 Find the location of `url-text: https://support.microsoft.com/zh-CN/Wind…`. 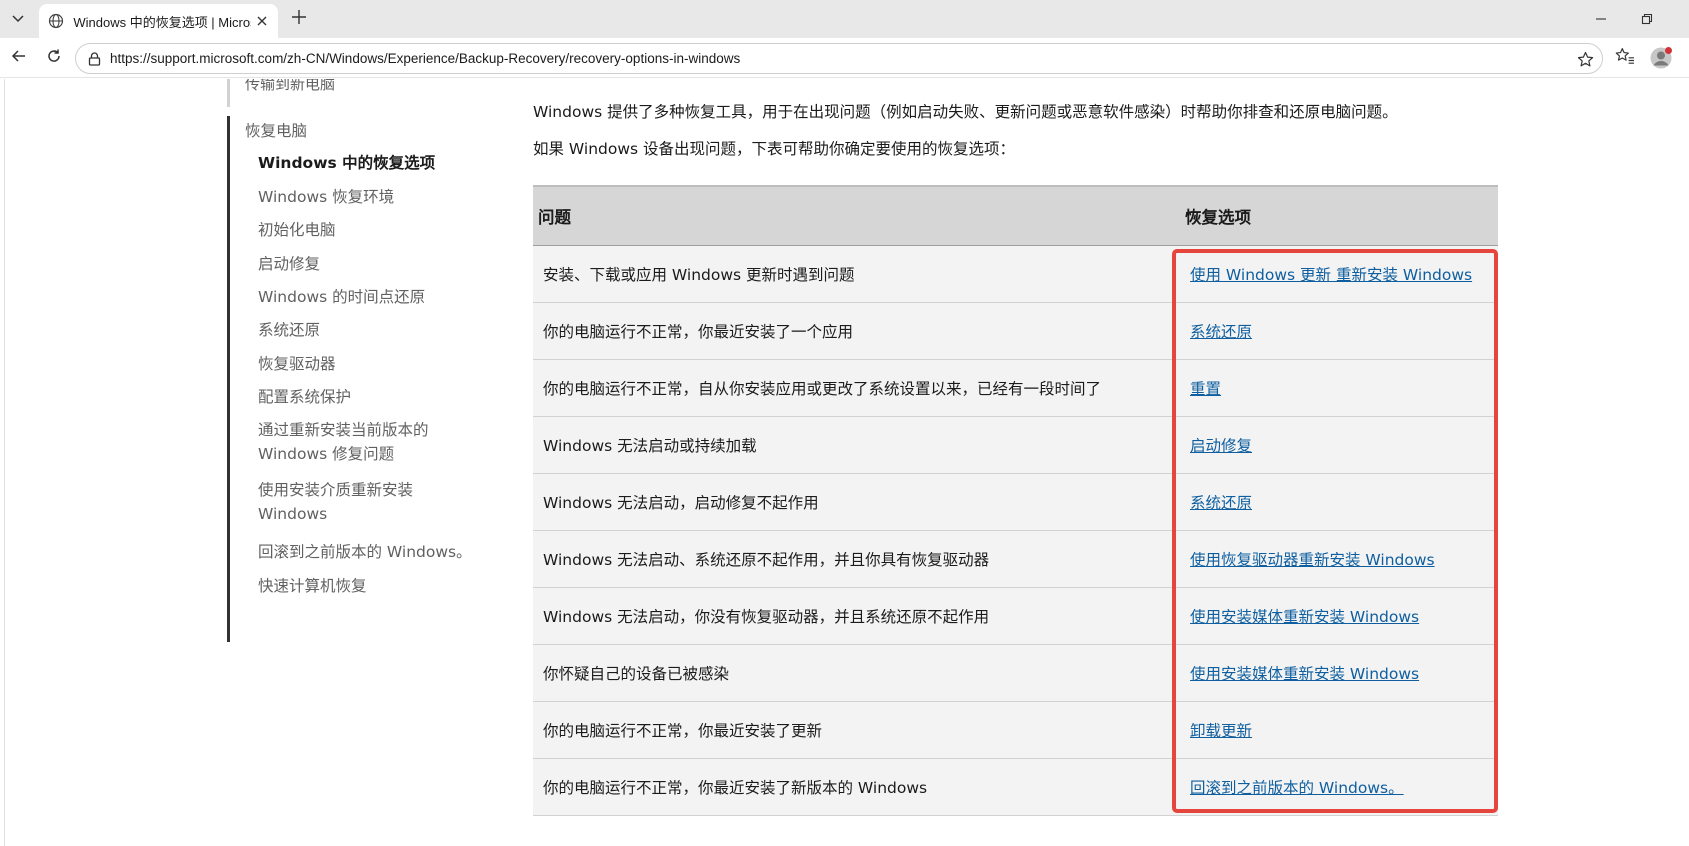

url-text: https://support.microsoft.com/zh-CN/Wind… is located at coordinates (425, 58).